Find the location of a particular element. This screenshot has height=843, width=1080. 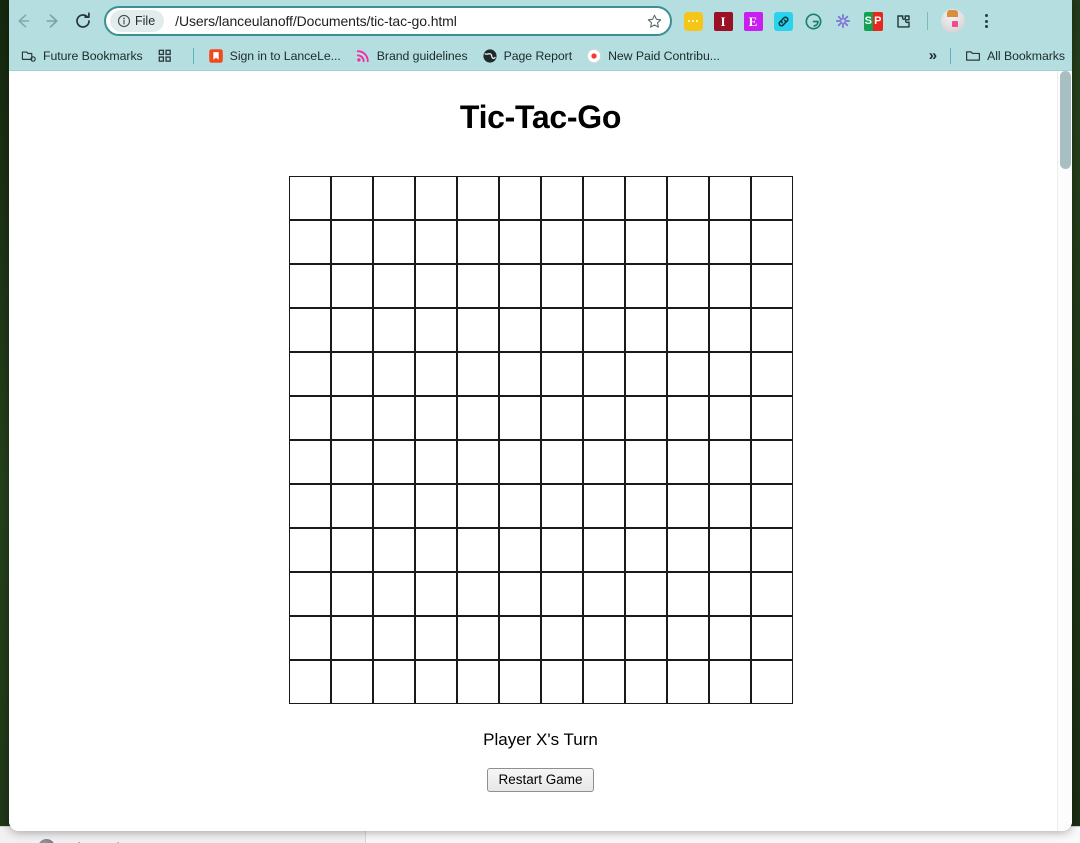

bookmark-item-future-bookmarks: Future Bookmarks is located at coordinates (82, 56).